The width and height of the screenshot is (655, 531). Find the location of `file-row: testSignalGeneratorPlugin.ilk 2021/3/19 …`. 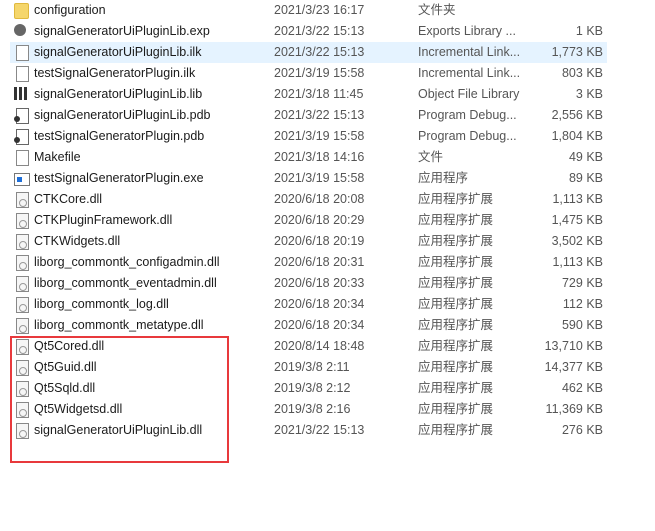

file-row: testSignalGeneratorPlugin.ilk 2021/3/19 … is located at coordinates (308, 73).